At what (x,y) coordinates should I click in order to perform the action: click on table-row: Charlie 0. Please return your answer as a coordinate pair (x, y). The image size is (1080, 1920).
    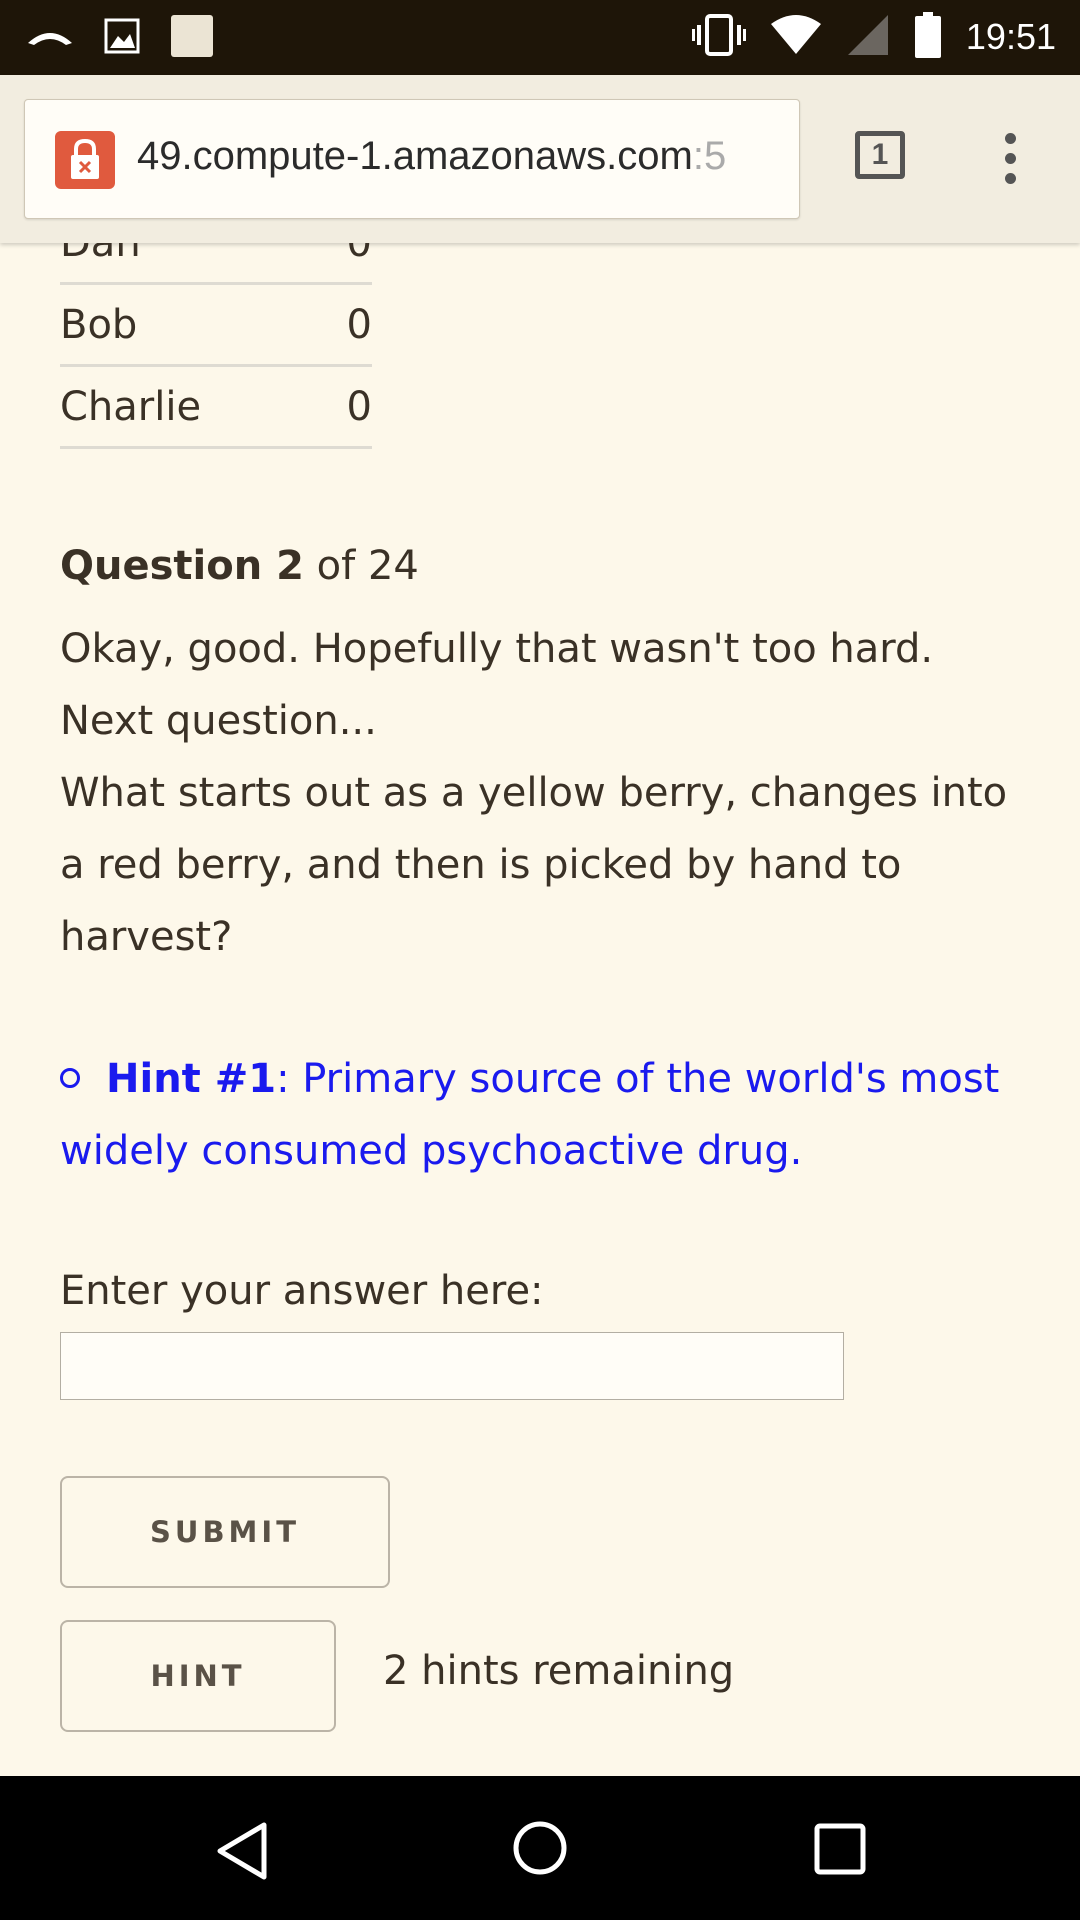
    Looking at the image, I should click on (216, 407).